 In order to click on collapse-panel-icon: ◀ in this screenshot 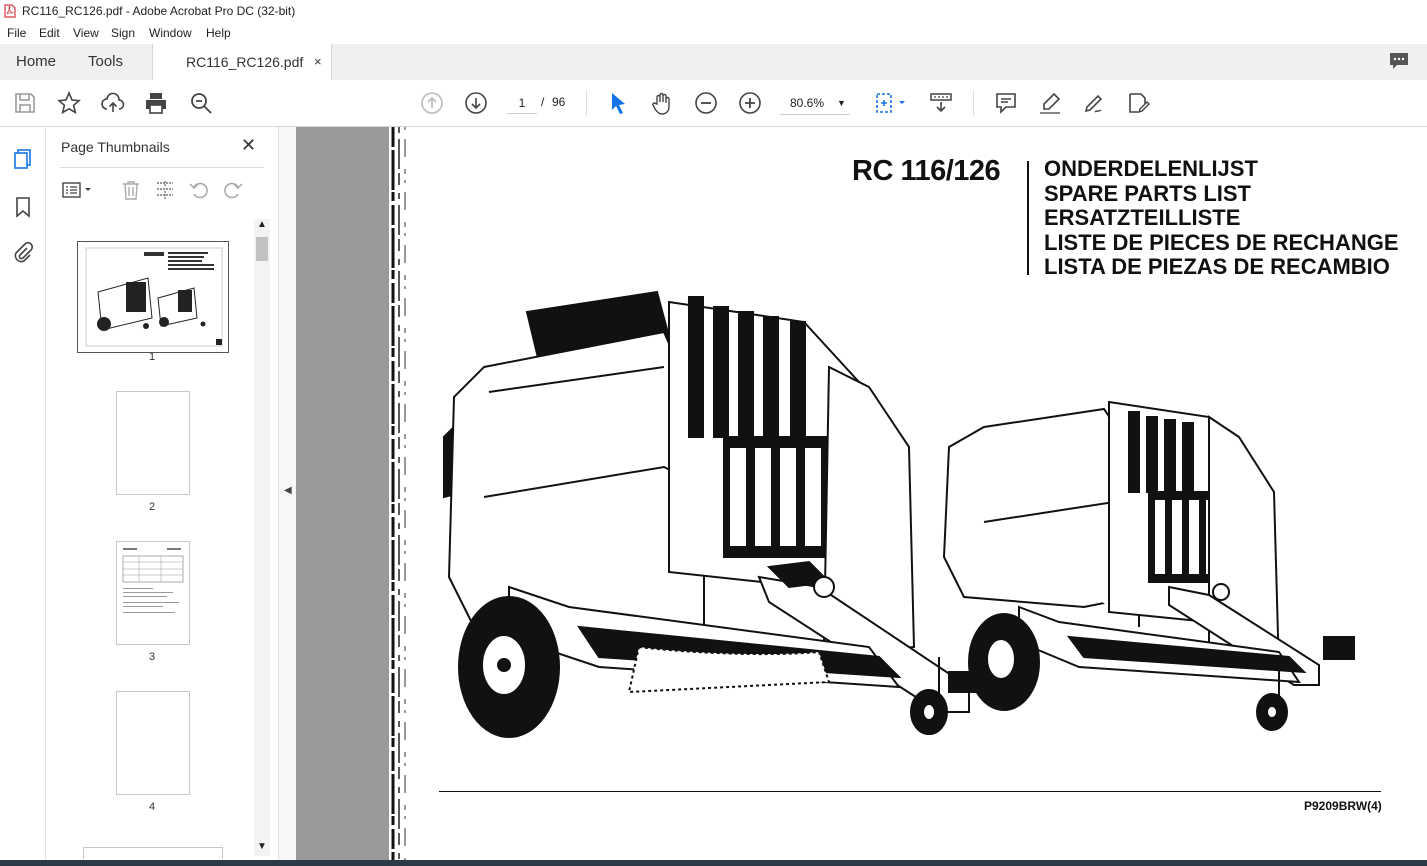, I will do `click(288, 490)`.